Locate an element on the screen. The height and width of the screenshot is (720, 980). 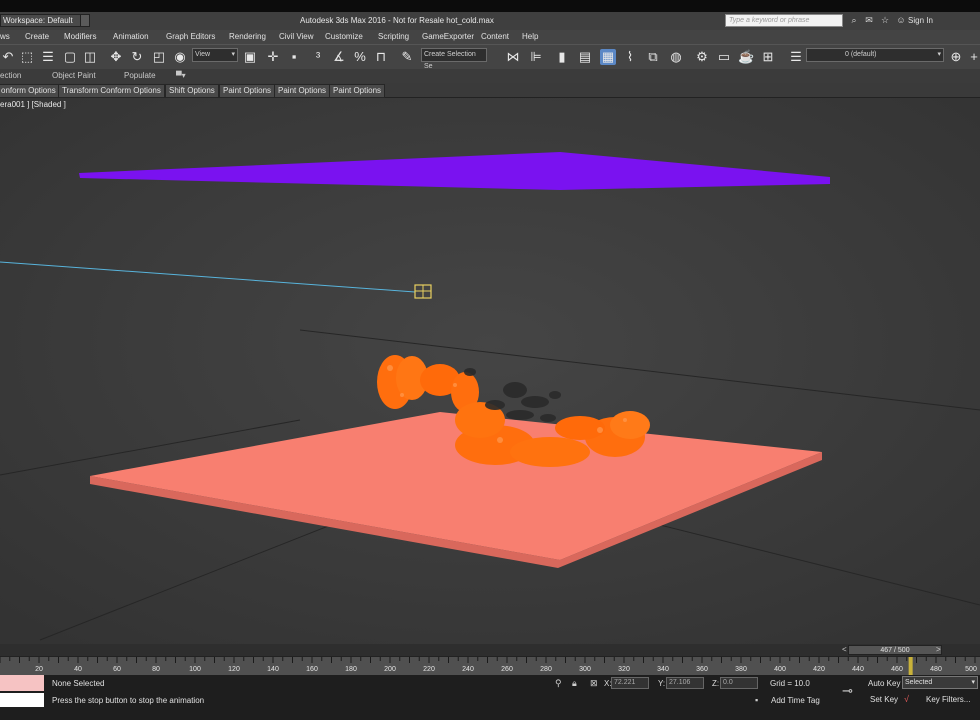
ribbon-tab-selection: ection is located at coordinates (10, 75).